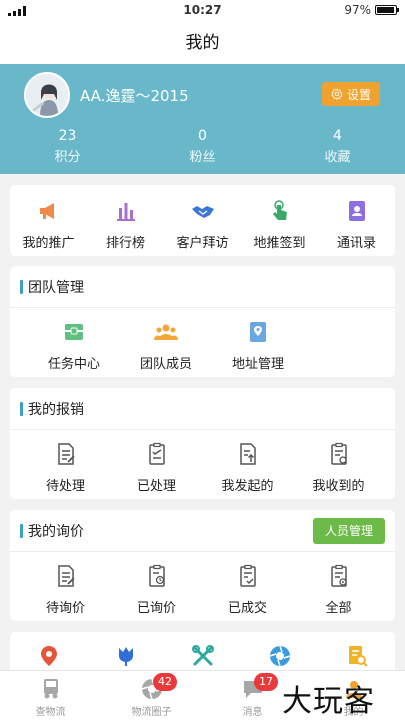 This screenshot has width=405, height=720. What do you see at coordinates (337, 157) in the screenshot?
I see `stat-label: 收藏` at bounding box center [337, 157].